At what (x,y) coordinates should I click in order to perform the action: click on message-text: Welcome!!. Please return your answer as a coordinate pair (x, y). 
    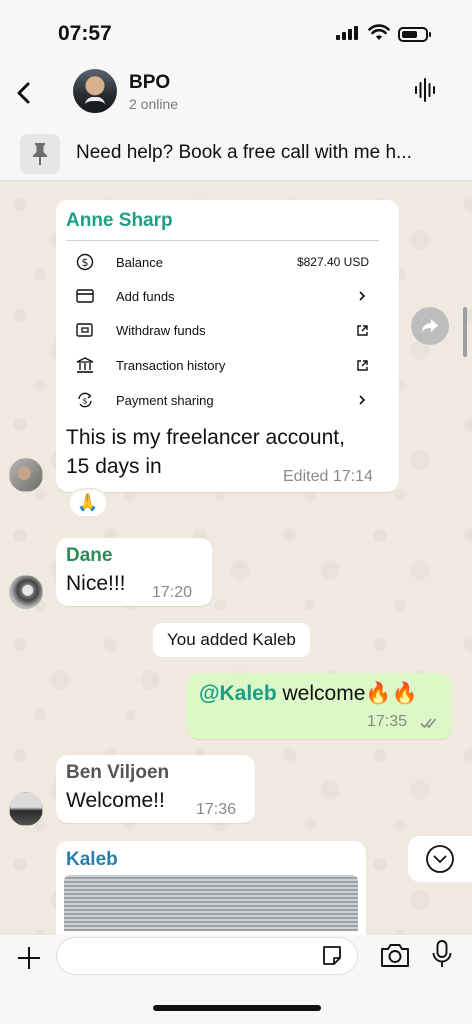
    Looking at the image, I should click on (115, 800).